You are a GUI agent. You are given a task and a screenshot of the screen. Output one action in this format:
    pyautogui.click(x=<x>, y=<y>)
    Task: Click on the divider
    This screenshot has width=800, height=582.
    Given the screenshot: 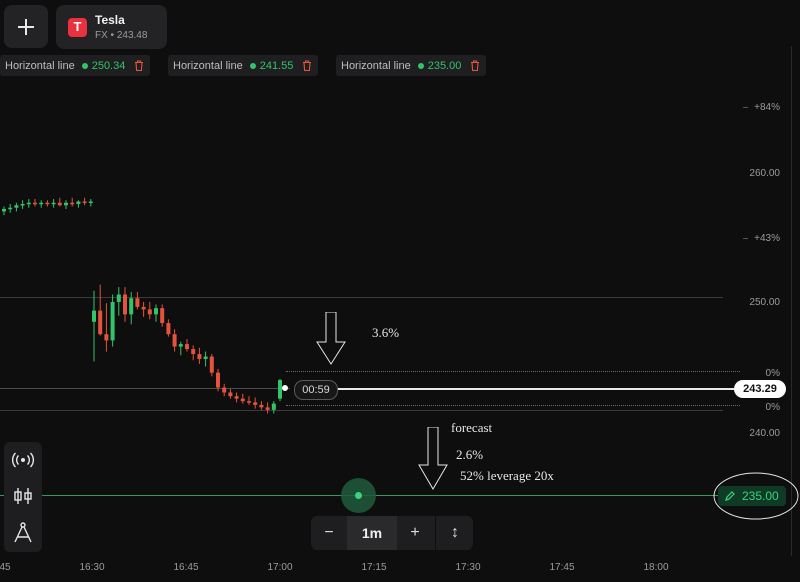 What is the action you would take?
    pyautogui.click(x=435, y=533)
    